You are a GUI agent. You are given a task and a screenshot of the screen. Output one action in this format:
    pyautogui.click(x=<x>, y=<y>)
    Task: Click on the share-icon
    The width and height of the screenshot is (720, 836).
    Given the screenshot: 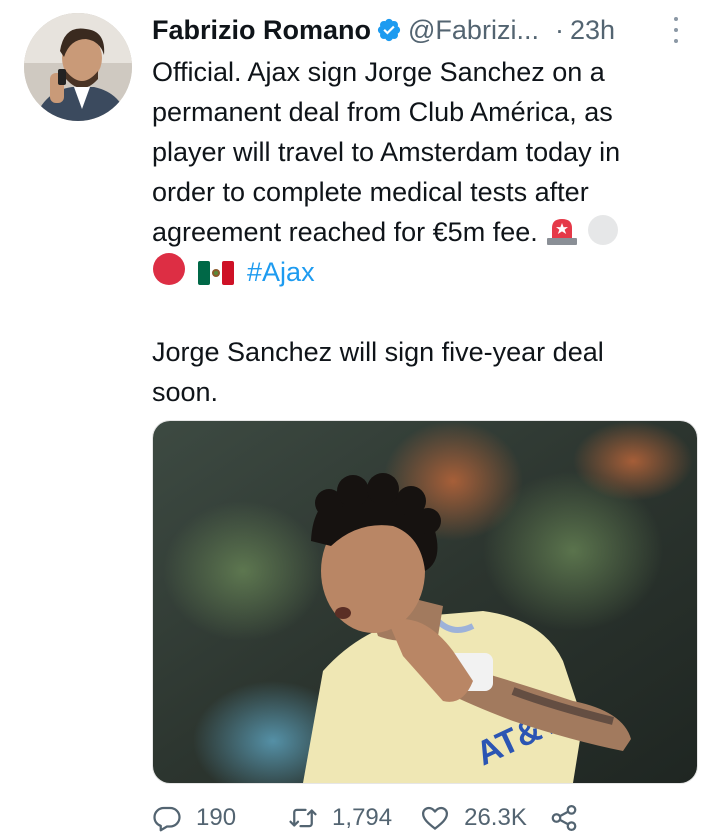 What is the action you would take?
    pyautogui.click(x=564, y=818)
    